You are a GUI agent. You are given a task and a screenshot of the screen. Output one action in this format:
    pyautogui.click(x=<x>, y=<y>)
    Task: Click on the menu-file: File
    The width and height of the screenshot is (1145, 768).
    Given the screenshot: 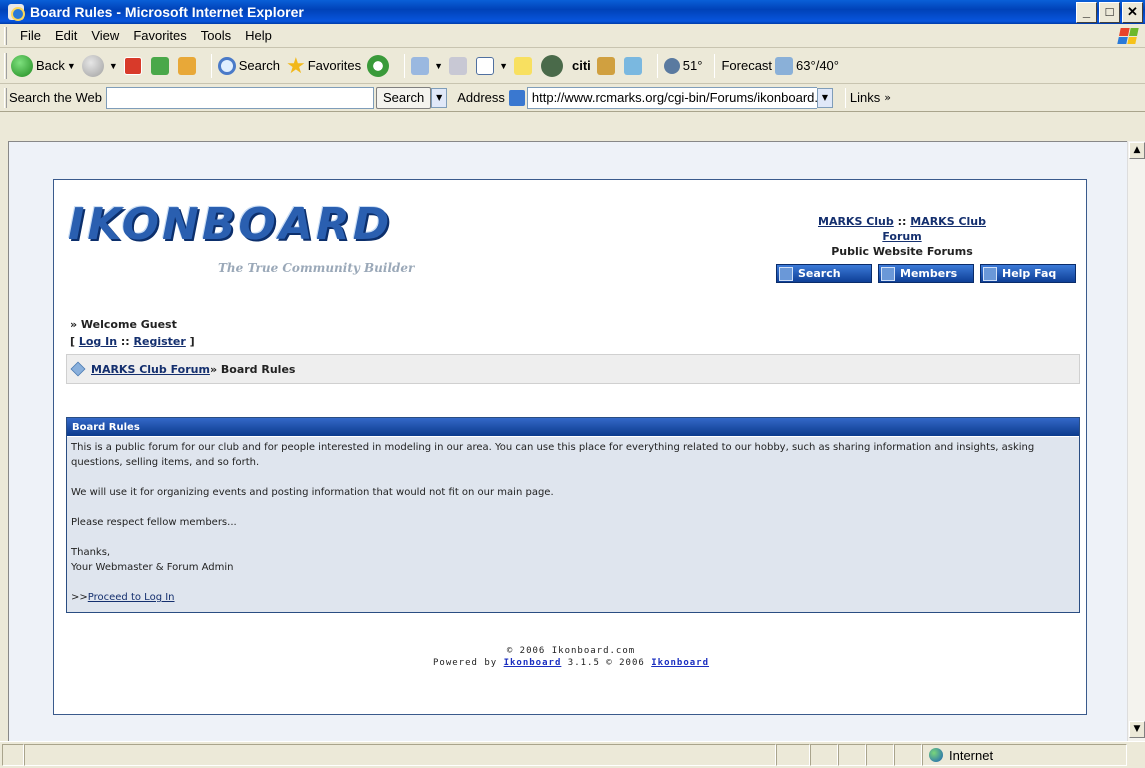 What is the action you would take?
    pyautogui.click(x=30, y=35)
    